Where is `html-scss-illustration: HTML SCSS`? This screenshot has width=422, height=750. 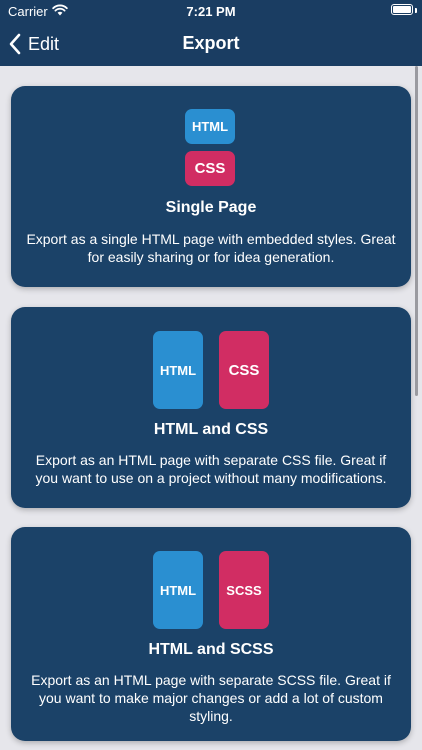
html-scss-illustration: HTML SCSS is located at coordinates (211, 590).